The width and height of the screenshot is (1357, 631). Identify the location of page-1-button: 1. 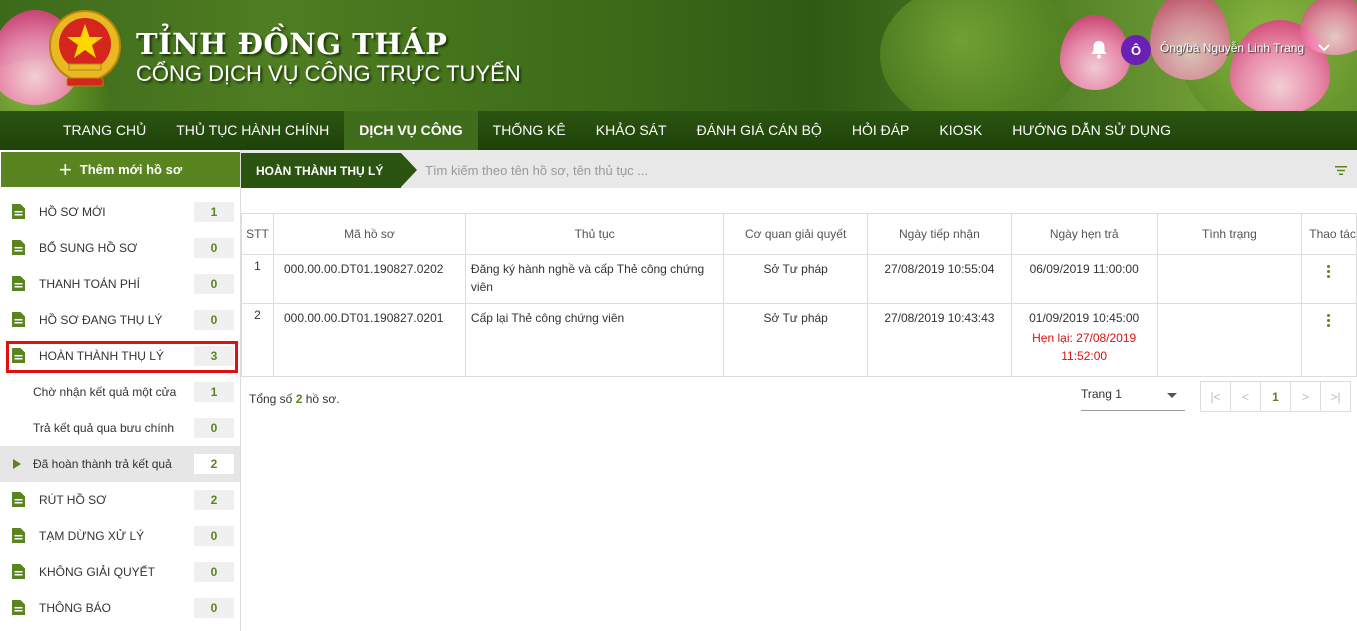
(1275, 396).